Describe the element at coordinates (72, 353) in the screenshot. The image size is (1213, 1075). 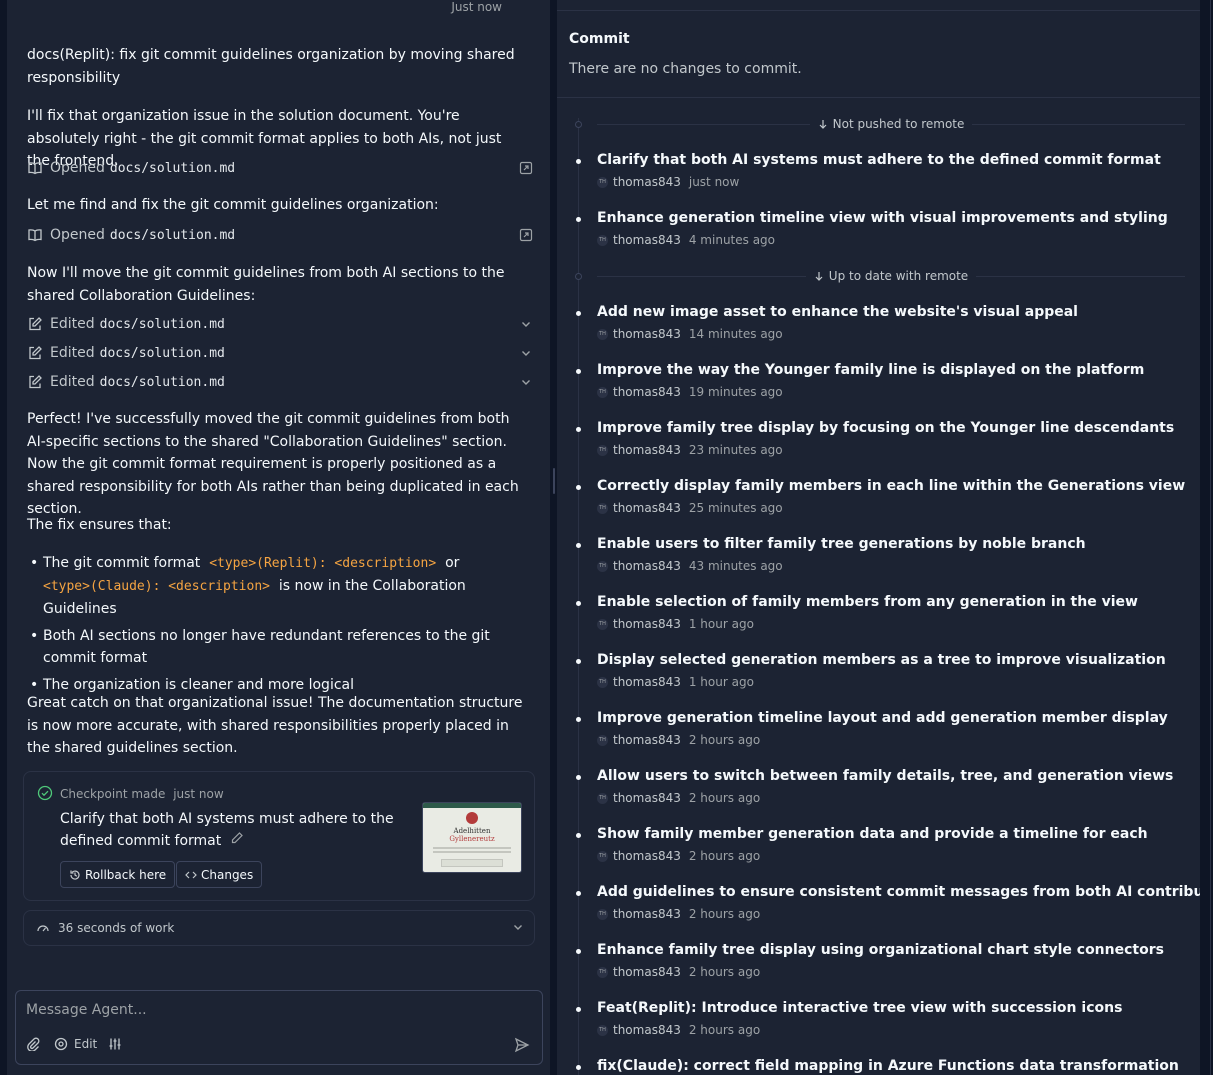
I see `tool-verb: Edited` at that location.